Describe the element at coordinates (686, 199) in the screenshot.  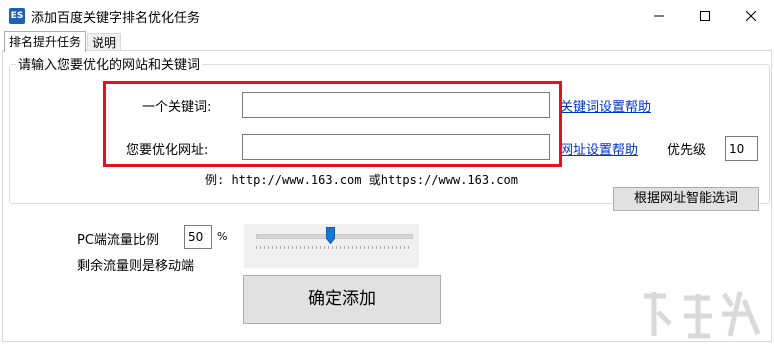
I see `smart-keyword-button: 根据网址智能选词` at that location.